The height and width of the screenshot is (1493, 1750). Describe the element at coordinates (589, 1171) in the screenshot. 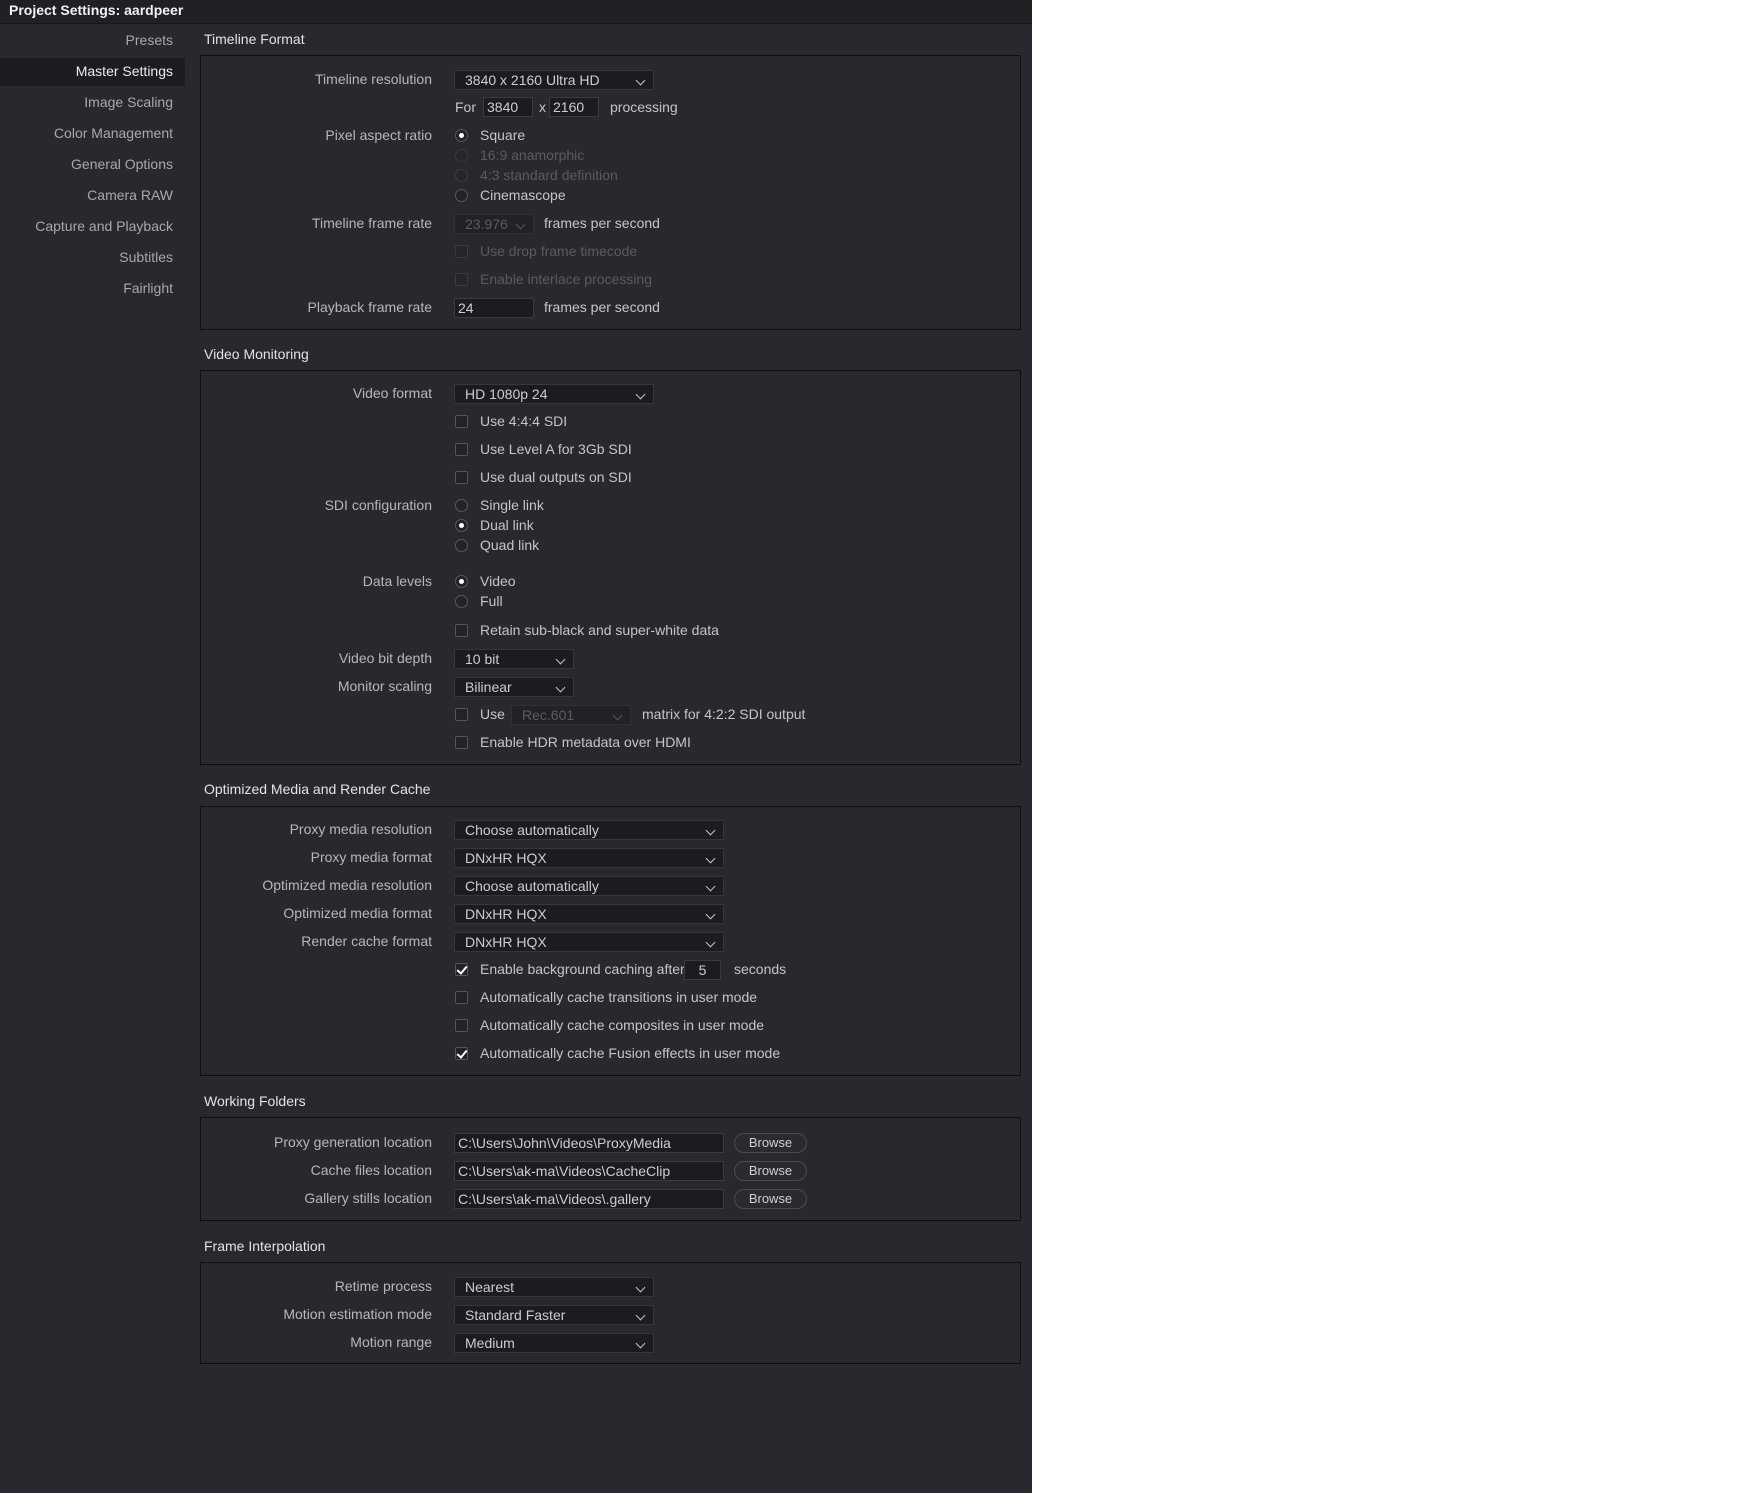

I see `cache-files-location-input: C:\Users\ak-ma\Videos\CacheClip` at that location.